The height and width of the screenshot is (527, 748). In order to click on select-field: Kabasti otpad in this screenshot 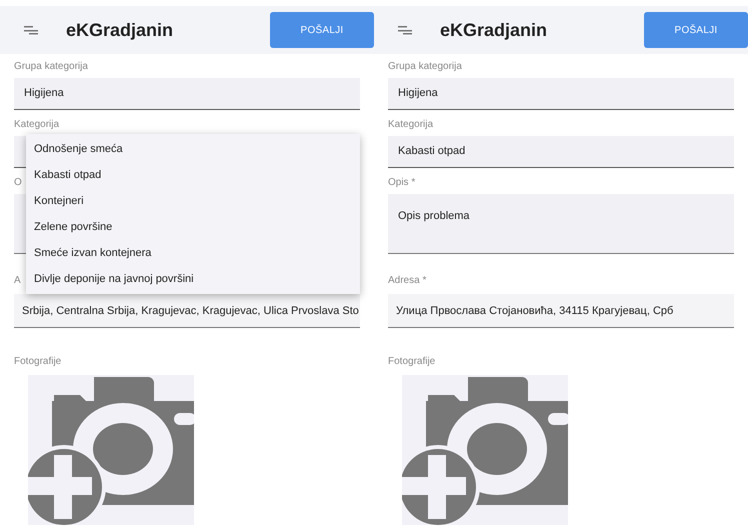, I will do `click(561, 152)`.